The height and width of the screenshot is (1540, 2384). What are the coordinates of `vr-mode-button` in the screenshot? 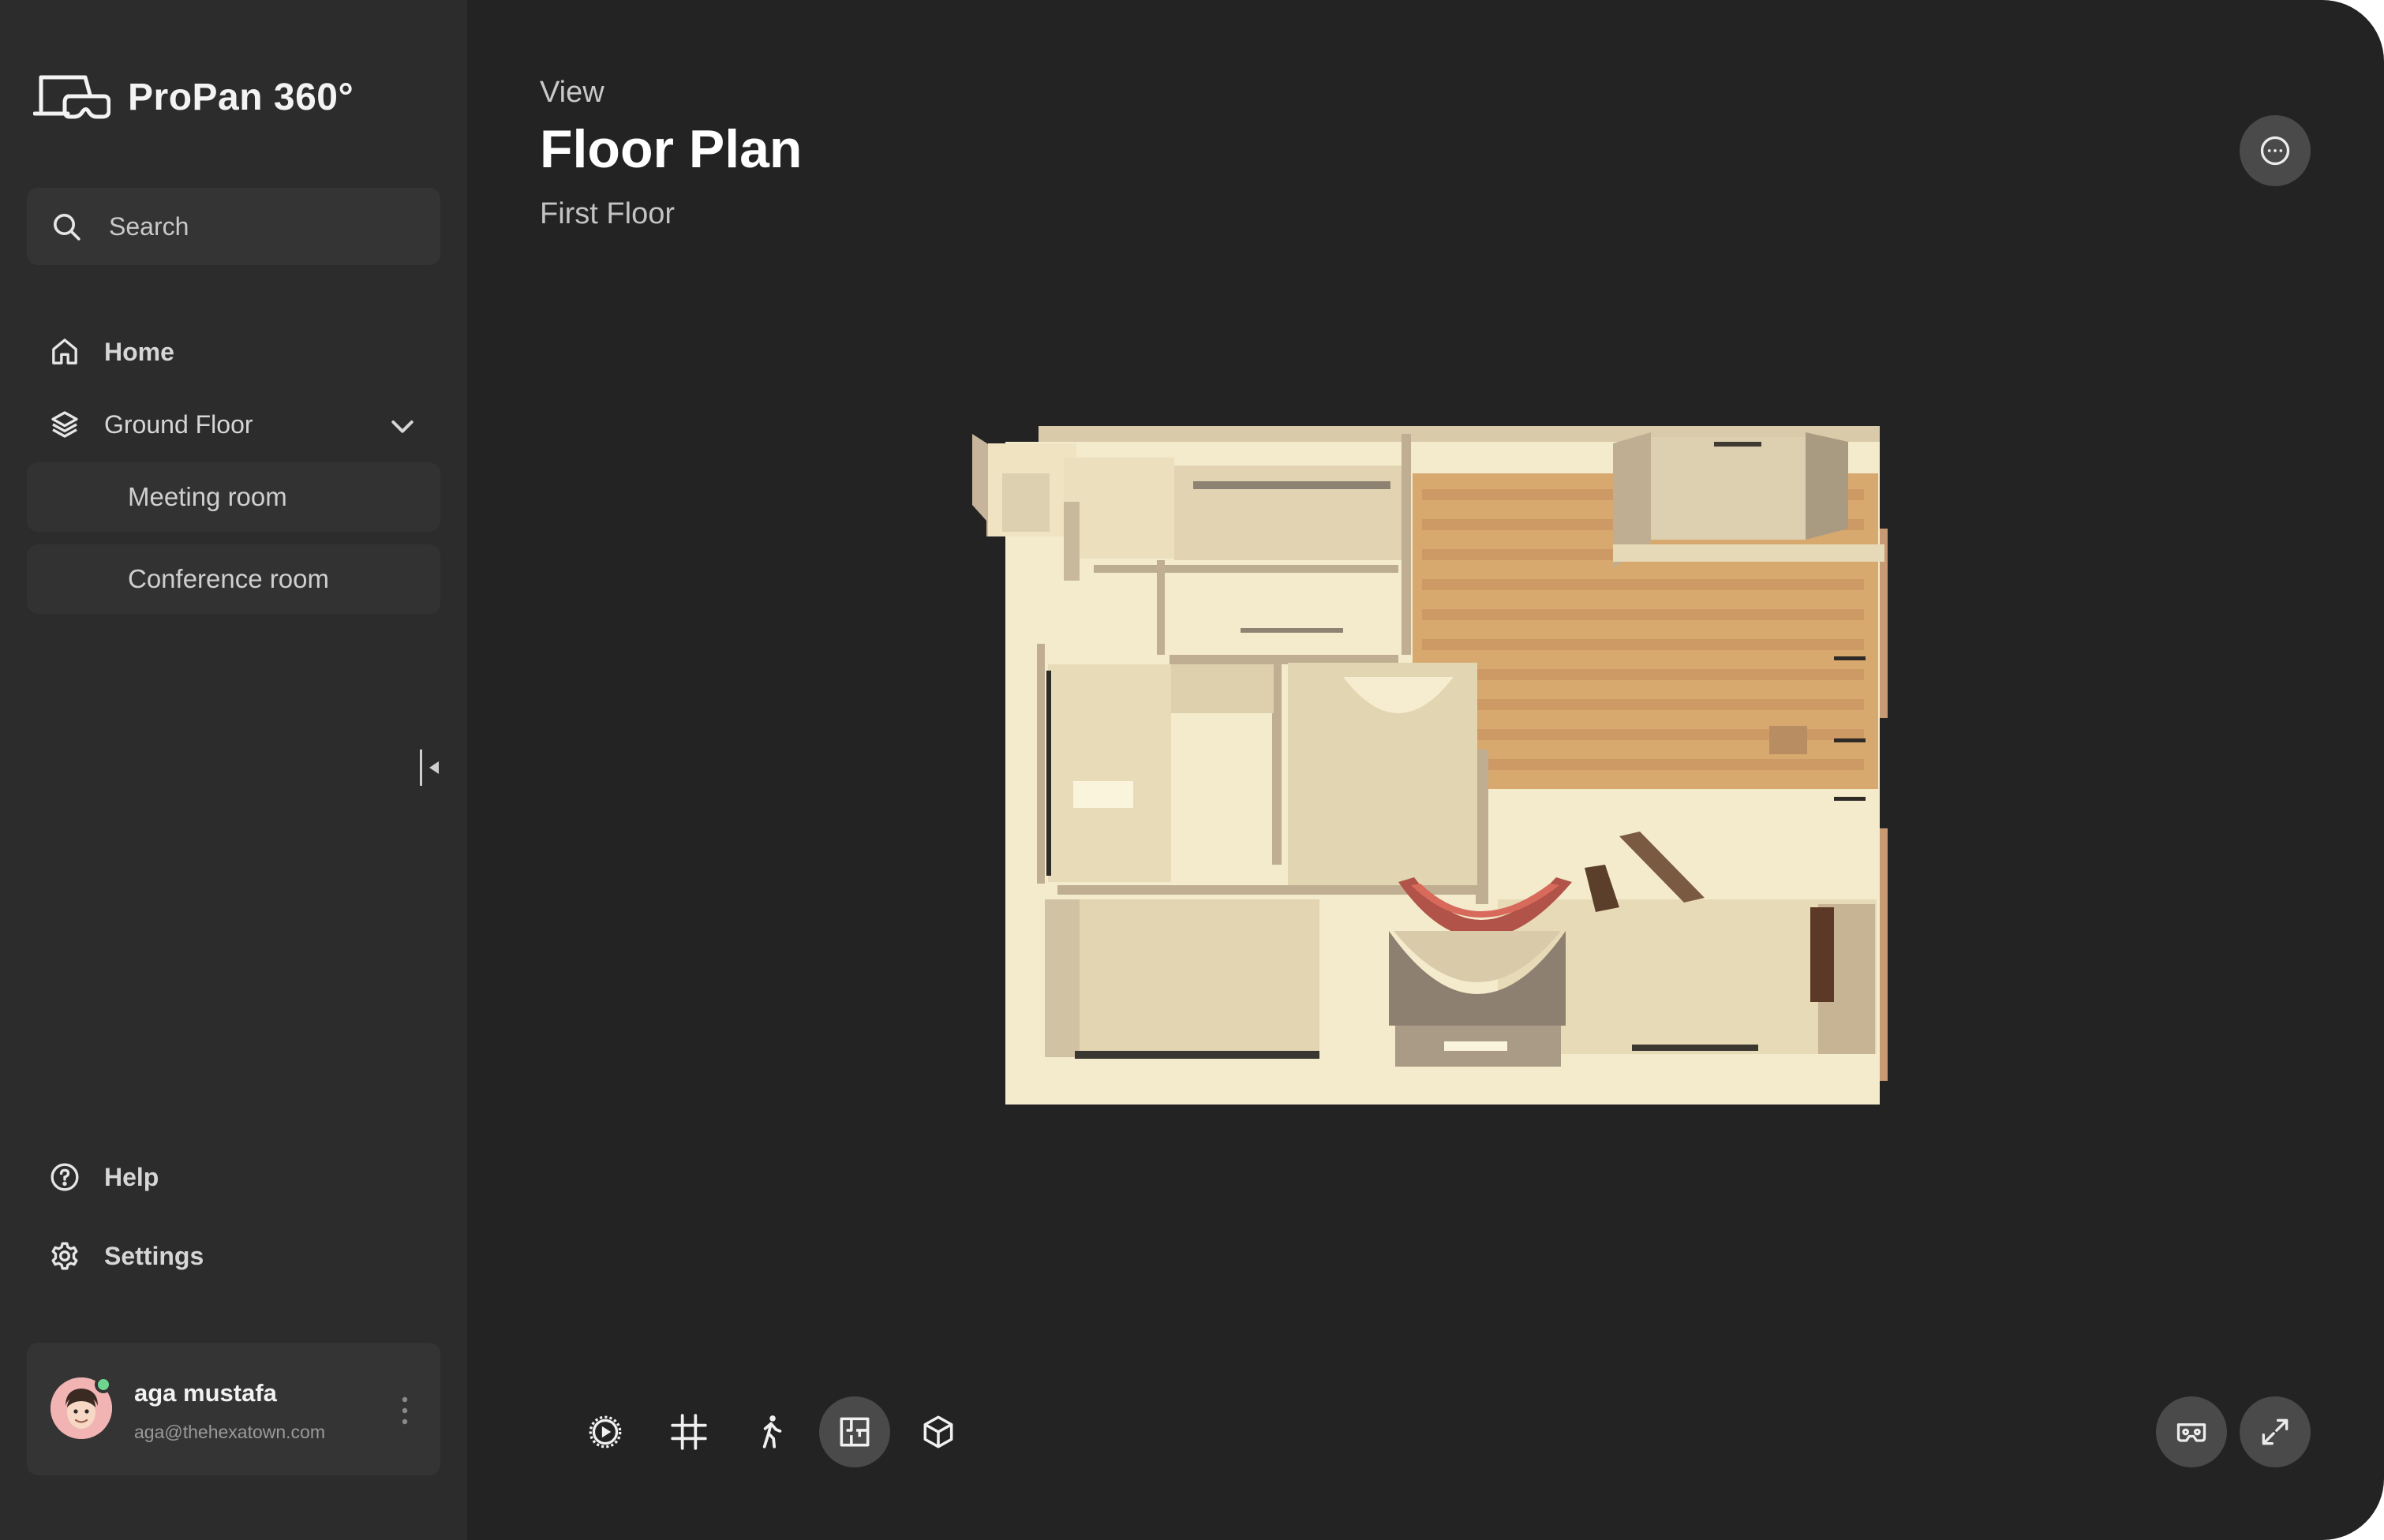 It's located at (2191, 1431).